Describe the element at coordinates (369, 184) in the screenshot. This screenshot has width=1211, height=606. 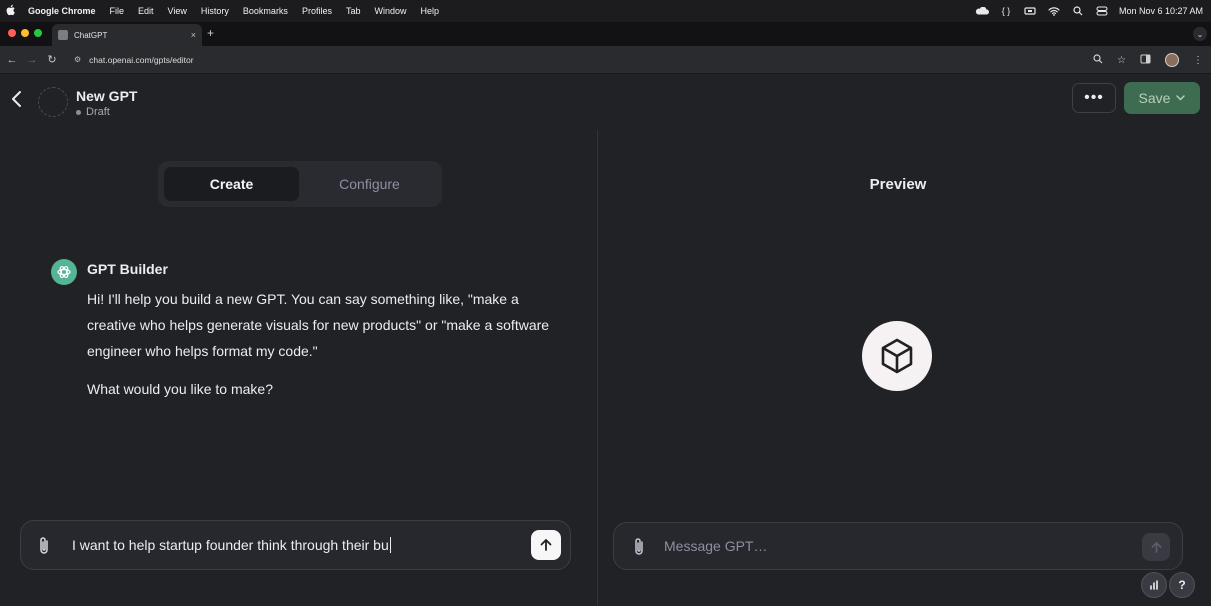
I see `tab-configure: Configure` at that location.